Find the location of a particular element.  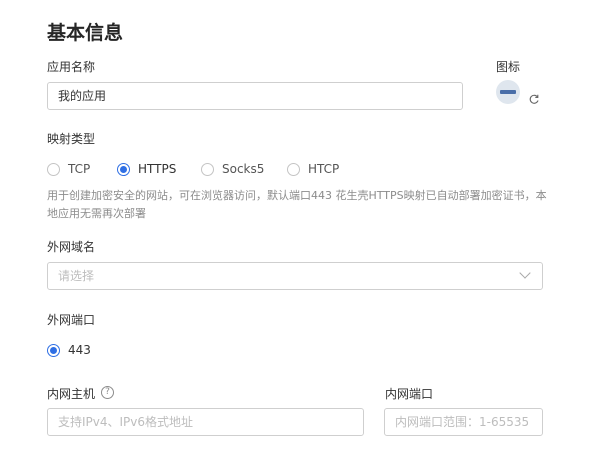

refresh-icon is located at coordinates (534, 97).